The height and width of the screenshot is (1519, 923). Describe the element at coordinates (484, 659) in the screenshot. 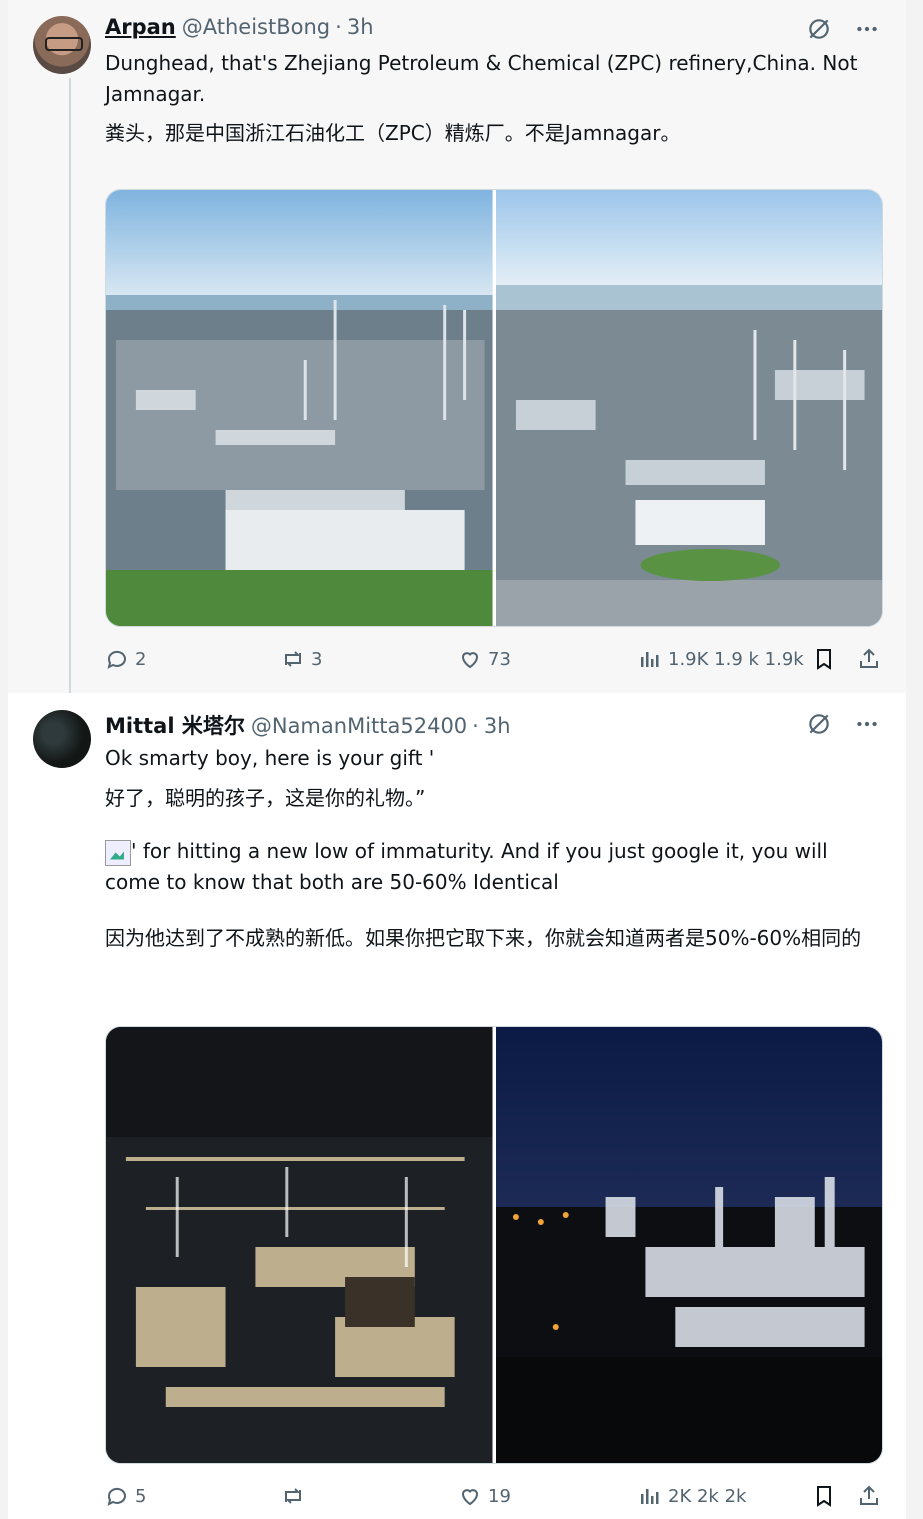

I see `like-button: 73` at that location.